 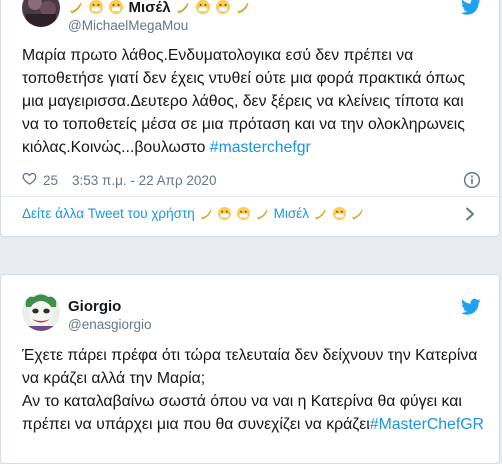 What do you see at coordinates (110, 213) in the screenshot?
I see `see-more-label: Δείτε άλλα Tweet του χρήστη` at bounding box center [110, 213].